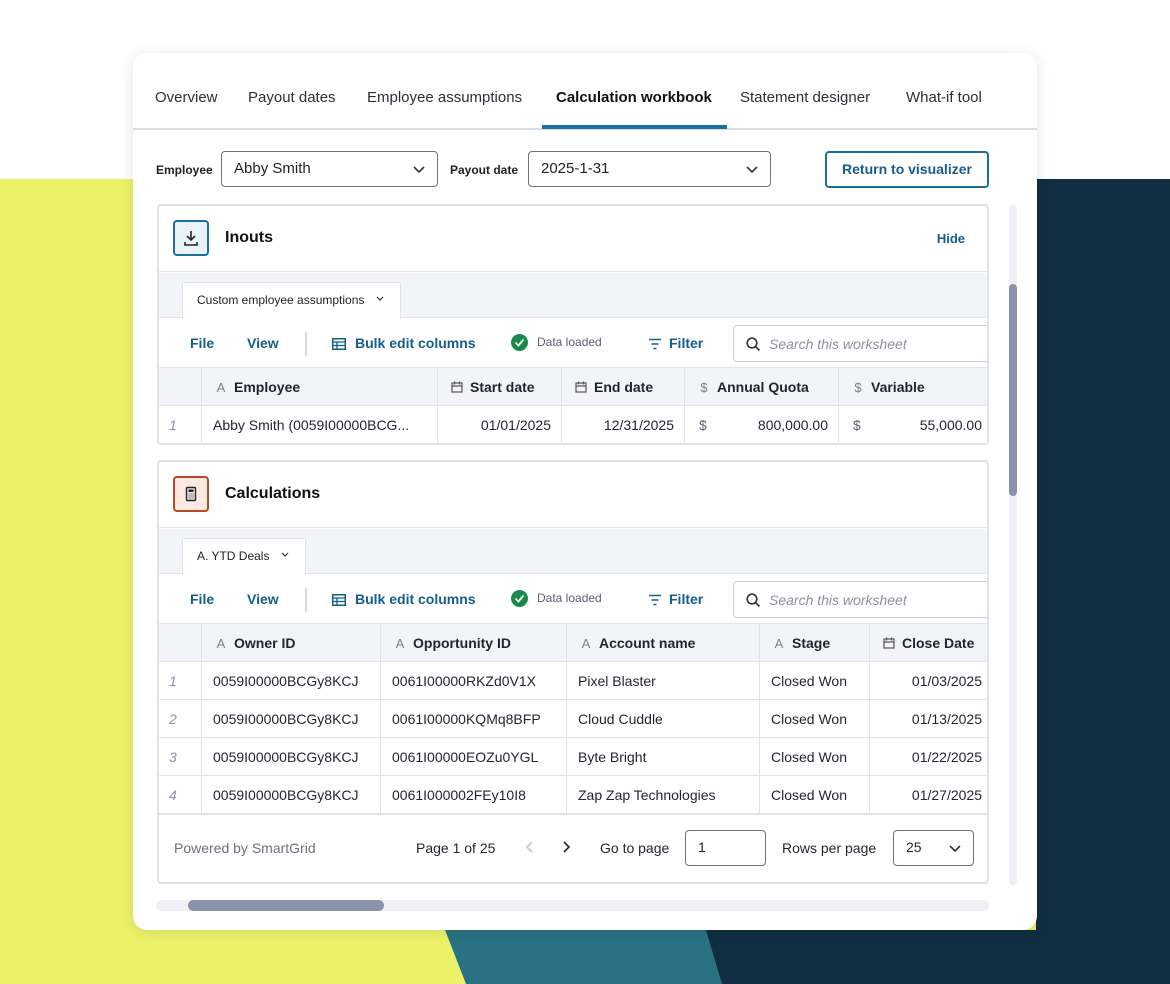  Describe the element at coordinates (186, 97) in the screenshot. I see `tab-overview: Overview` at that location.